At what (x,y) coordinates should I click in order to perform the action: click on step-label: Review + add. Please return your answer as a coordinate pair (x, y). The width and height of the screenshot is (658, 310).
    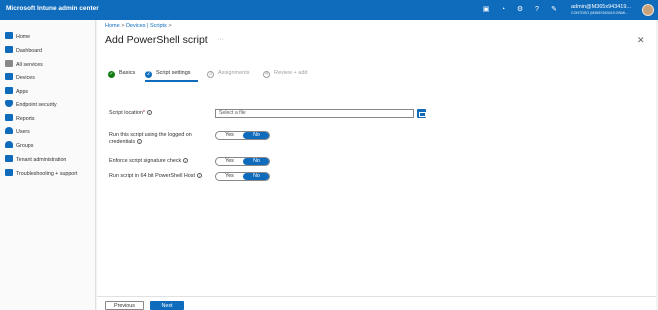
    Looking at the image, I should click on (291, 73).